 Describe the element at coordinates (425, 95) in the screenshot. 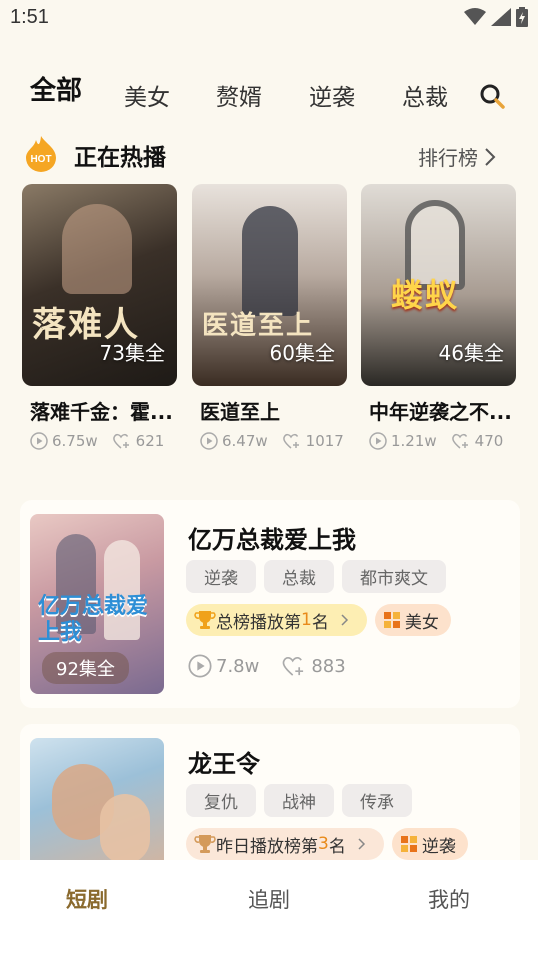

I see `tab-ceo: 总裁` at that location.